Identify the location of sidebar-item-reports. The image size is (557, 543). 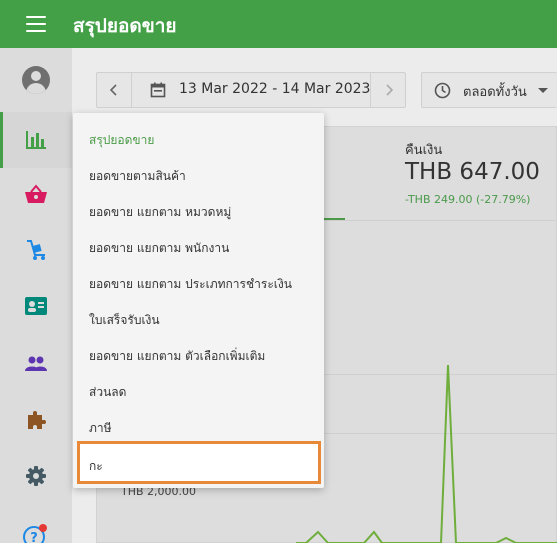
(36, 140).